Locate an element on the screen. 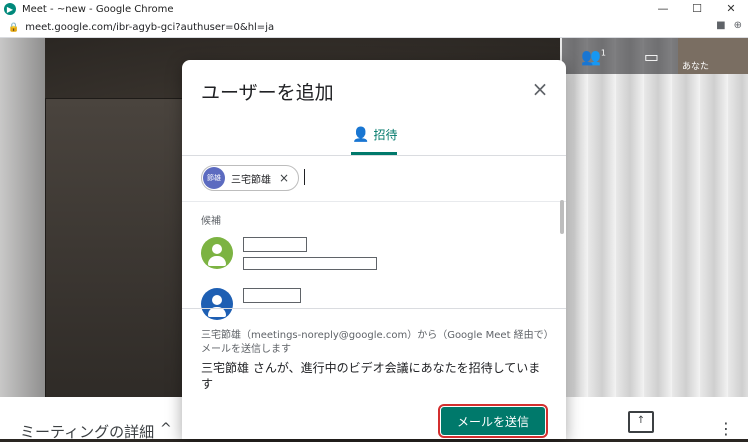 Image resolution: width=748 pixels, height=442 pixels. window-controls: — ☐ ✕ is located at coordinates (697, 9).